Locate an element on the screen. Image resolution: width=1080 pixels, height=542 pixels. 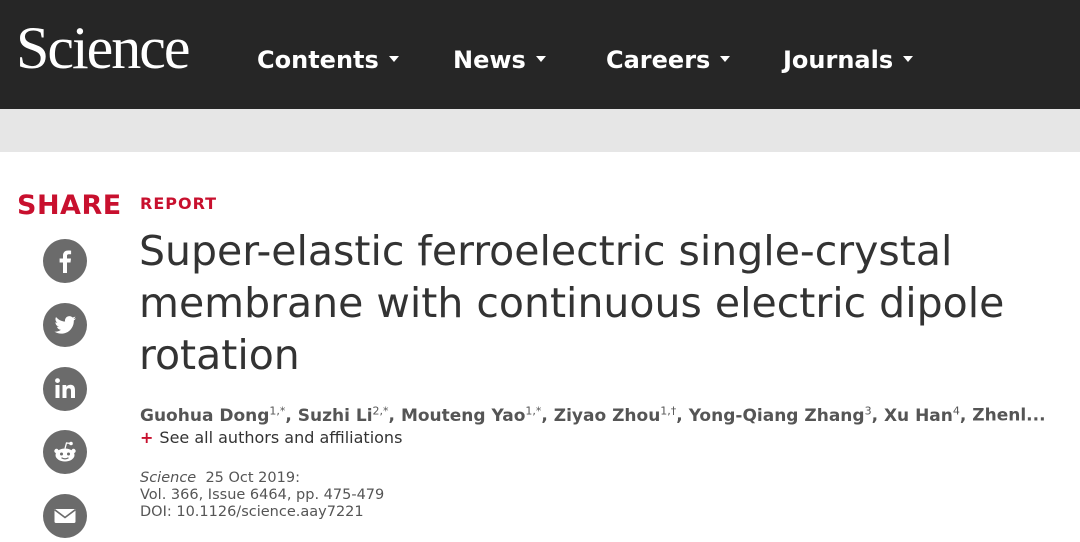
facebook-icon is located at coordinates (65, 261).